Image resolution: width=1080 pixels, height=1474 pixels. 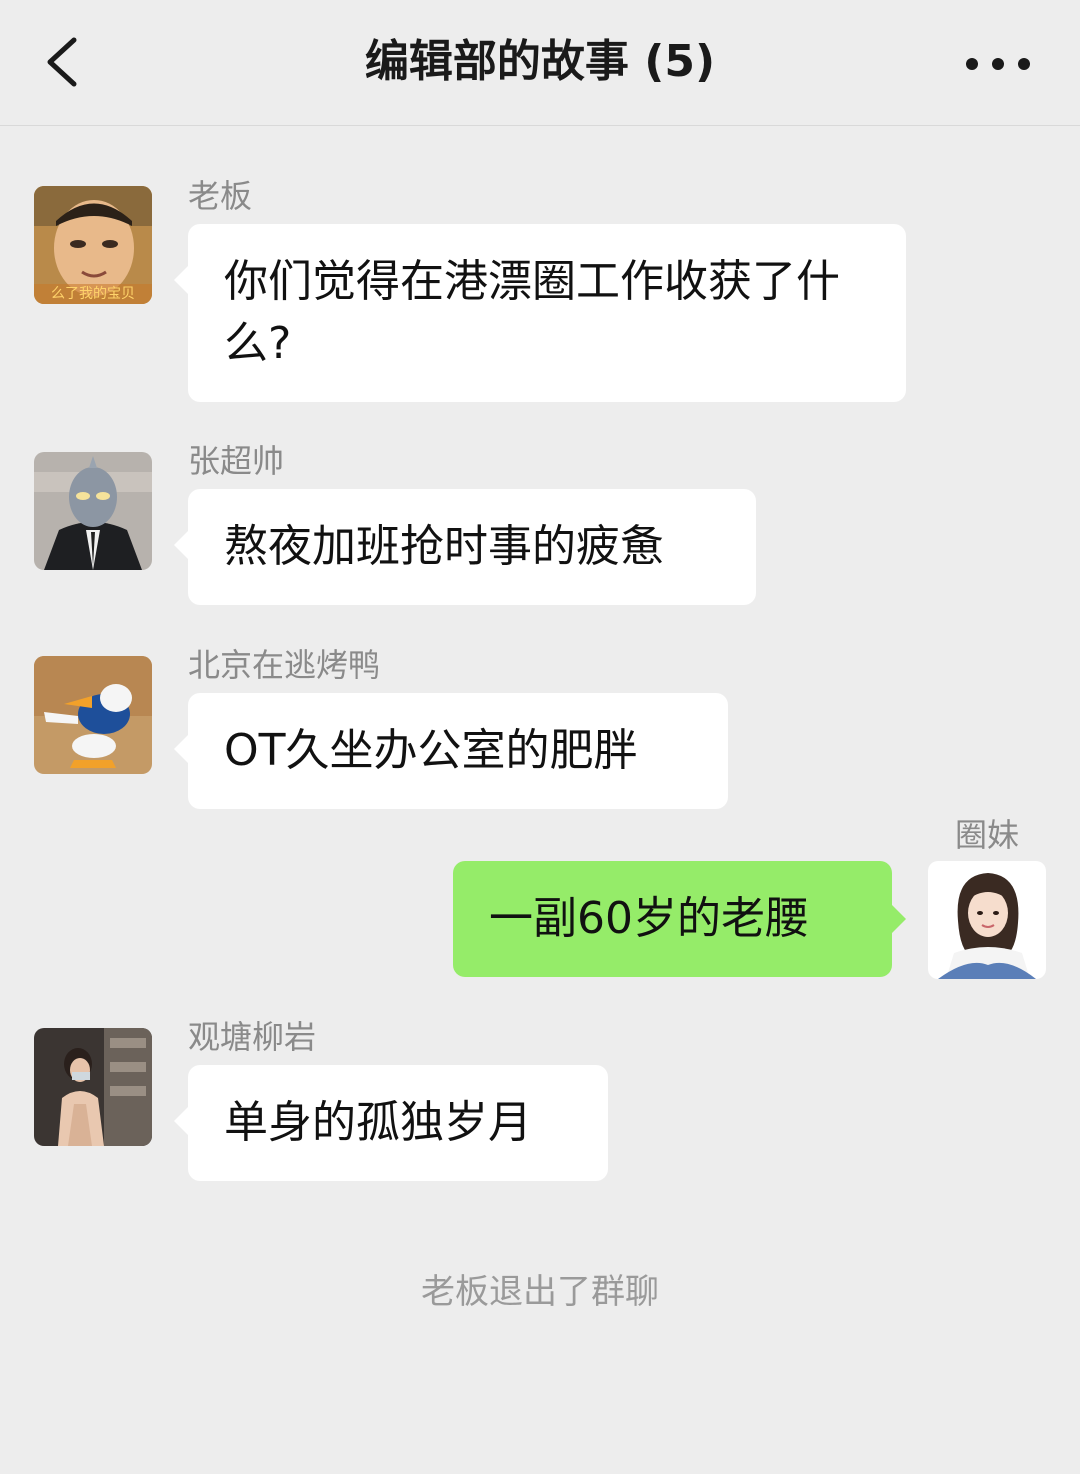 I want to click on sender-name: 观塘柳岩, so click(x=252, y=1037).